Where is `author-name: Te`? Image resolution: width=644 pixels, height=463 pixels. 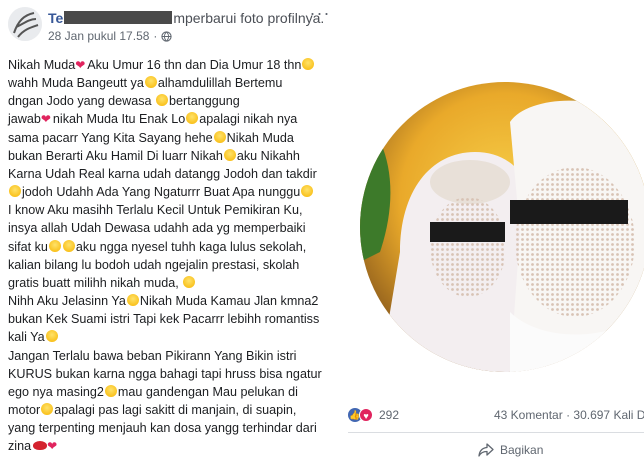 author-name: Te is located at coordinates (55, 18).